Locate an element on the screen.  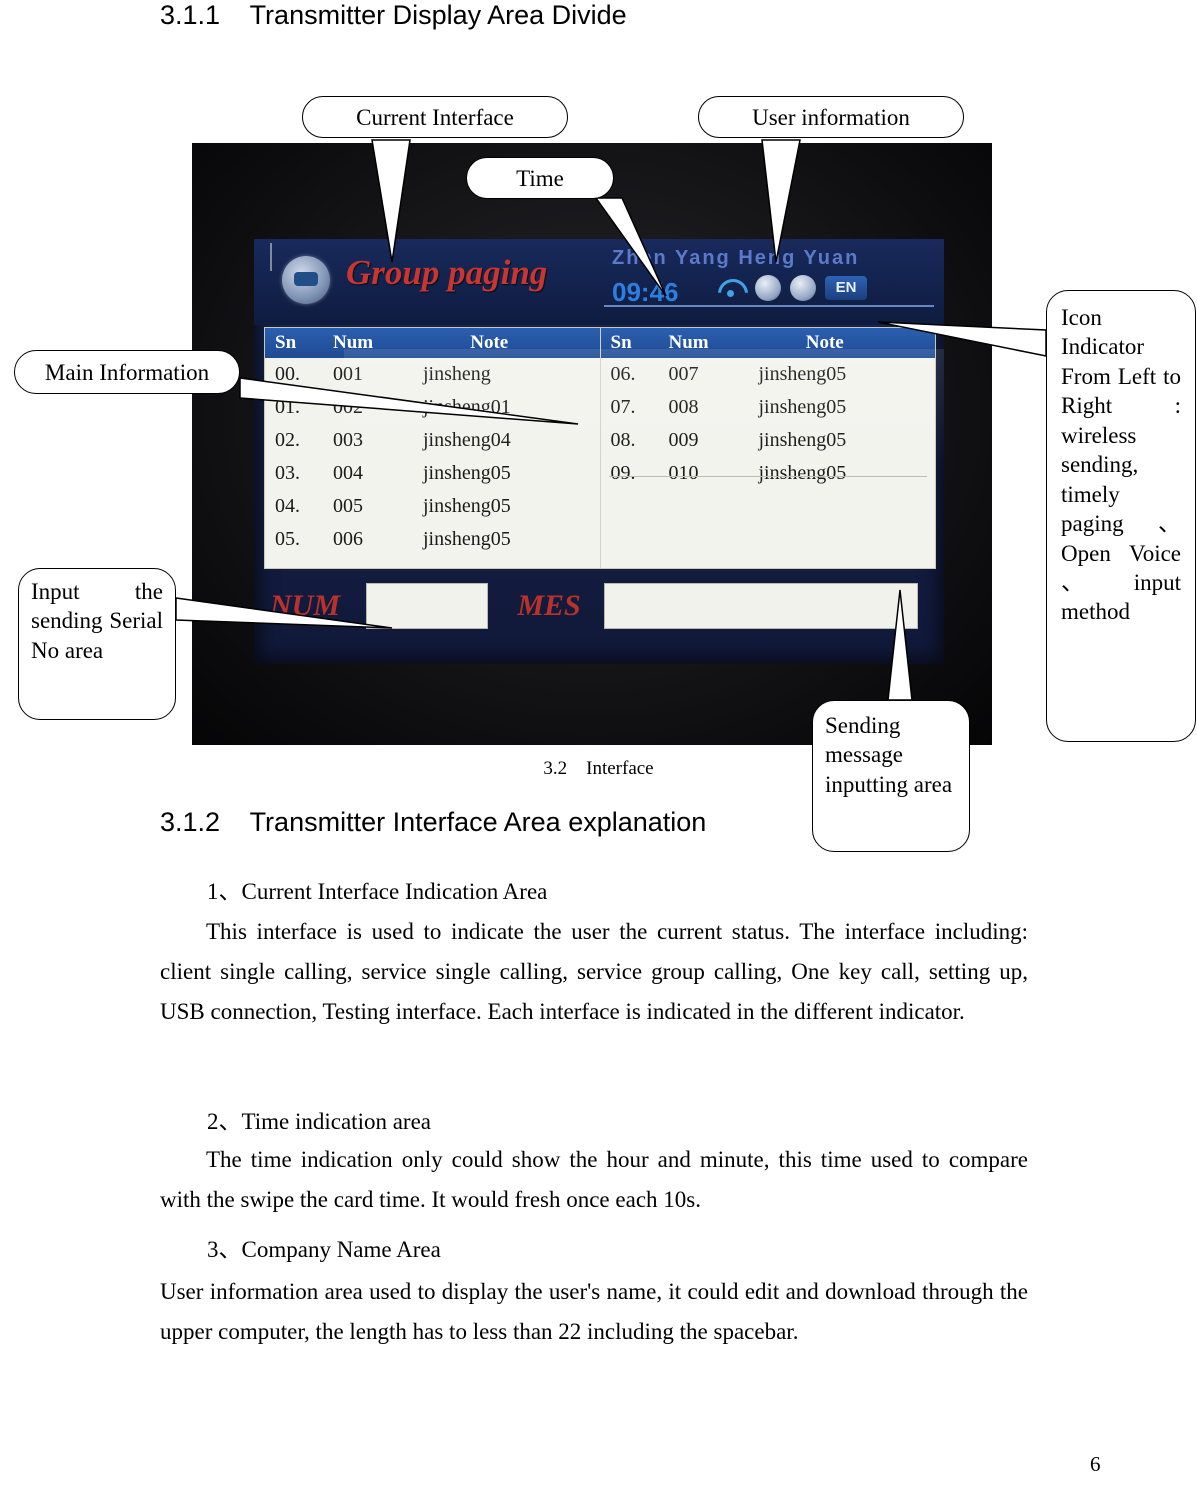
table-row: 07. 008 jinsheng05 is located at coordinates (768, 407).